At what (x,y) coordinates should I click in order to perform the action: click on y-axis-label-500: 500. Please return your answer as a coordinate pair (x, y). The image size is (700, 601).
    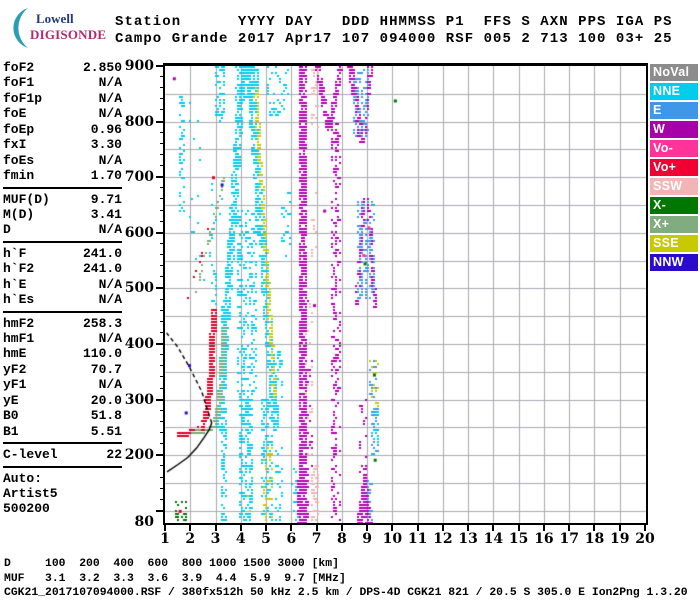
    Looking at the image, I should click on (139, 288).